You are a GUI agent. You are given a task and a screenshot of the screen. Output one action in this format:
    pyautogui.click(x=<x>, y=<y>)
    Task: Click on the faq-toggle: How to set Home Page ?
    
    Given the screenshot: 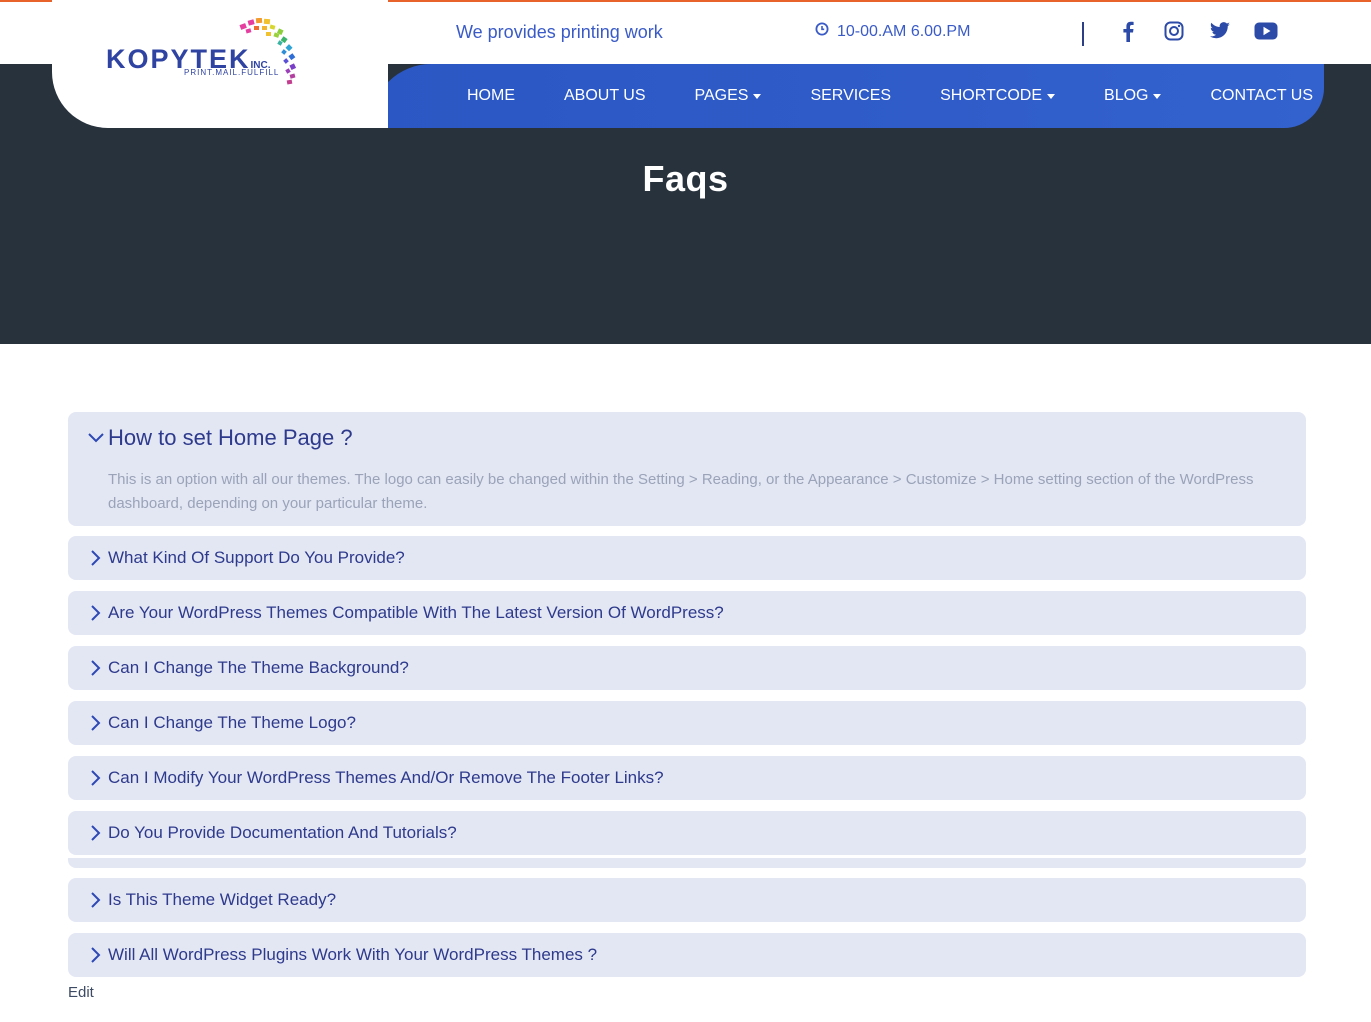 What is the action you would take?
    pyautogui.click(x=220, y=438)
    